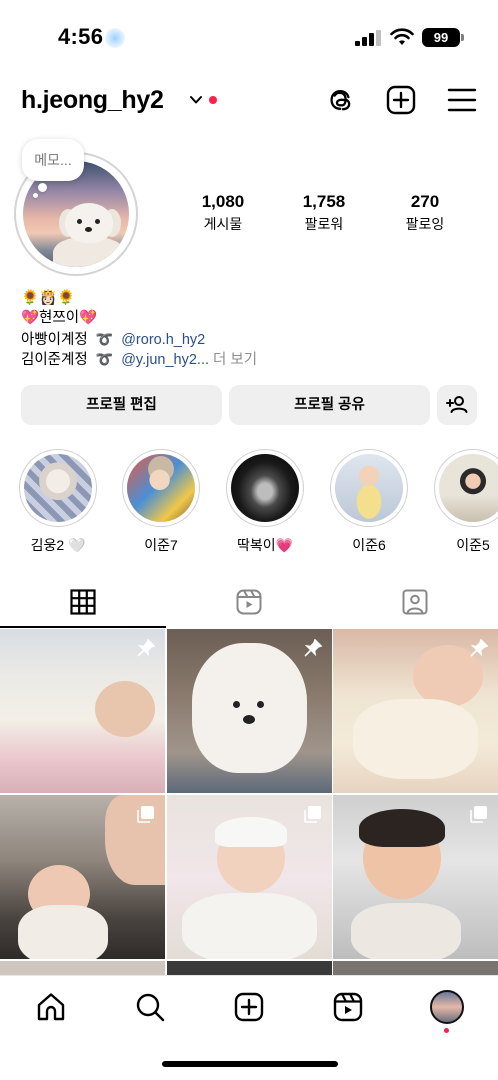 The height and width of the screenshot is (1080, 498). What do you see at coordinates (54, 360) in the screenshot?
I see `bio-account-2-label: 김이준계정` at bounding box center [54, 360].